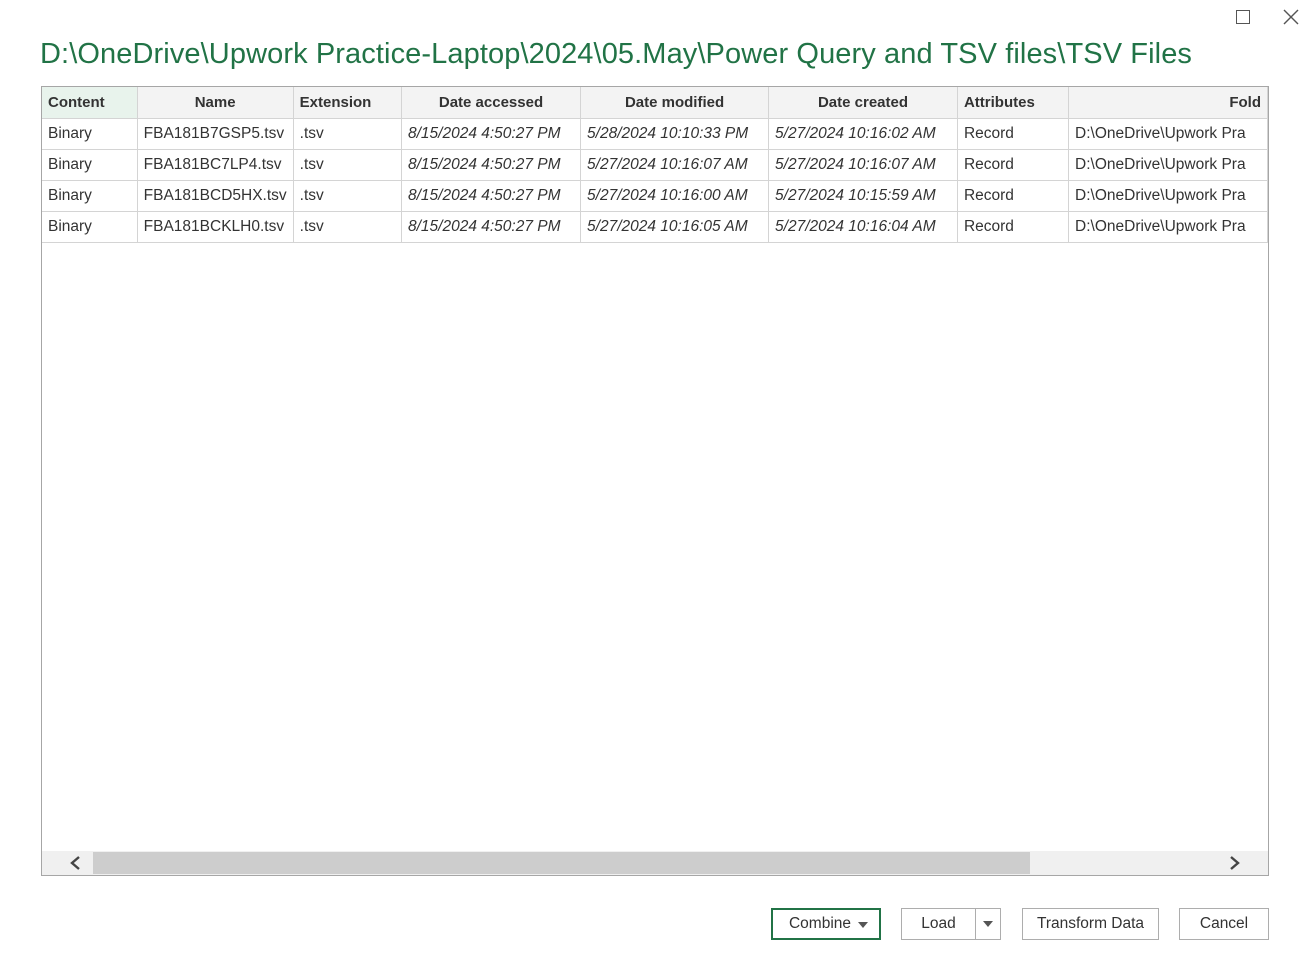 This screenshot has width=1309, height=976. Describe the element at coordinates (675, 227) in the screenshot. I see `cell-date-modified: 5/27/2024 10:16:05 AM` at that location.